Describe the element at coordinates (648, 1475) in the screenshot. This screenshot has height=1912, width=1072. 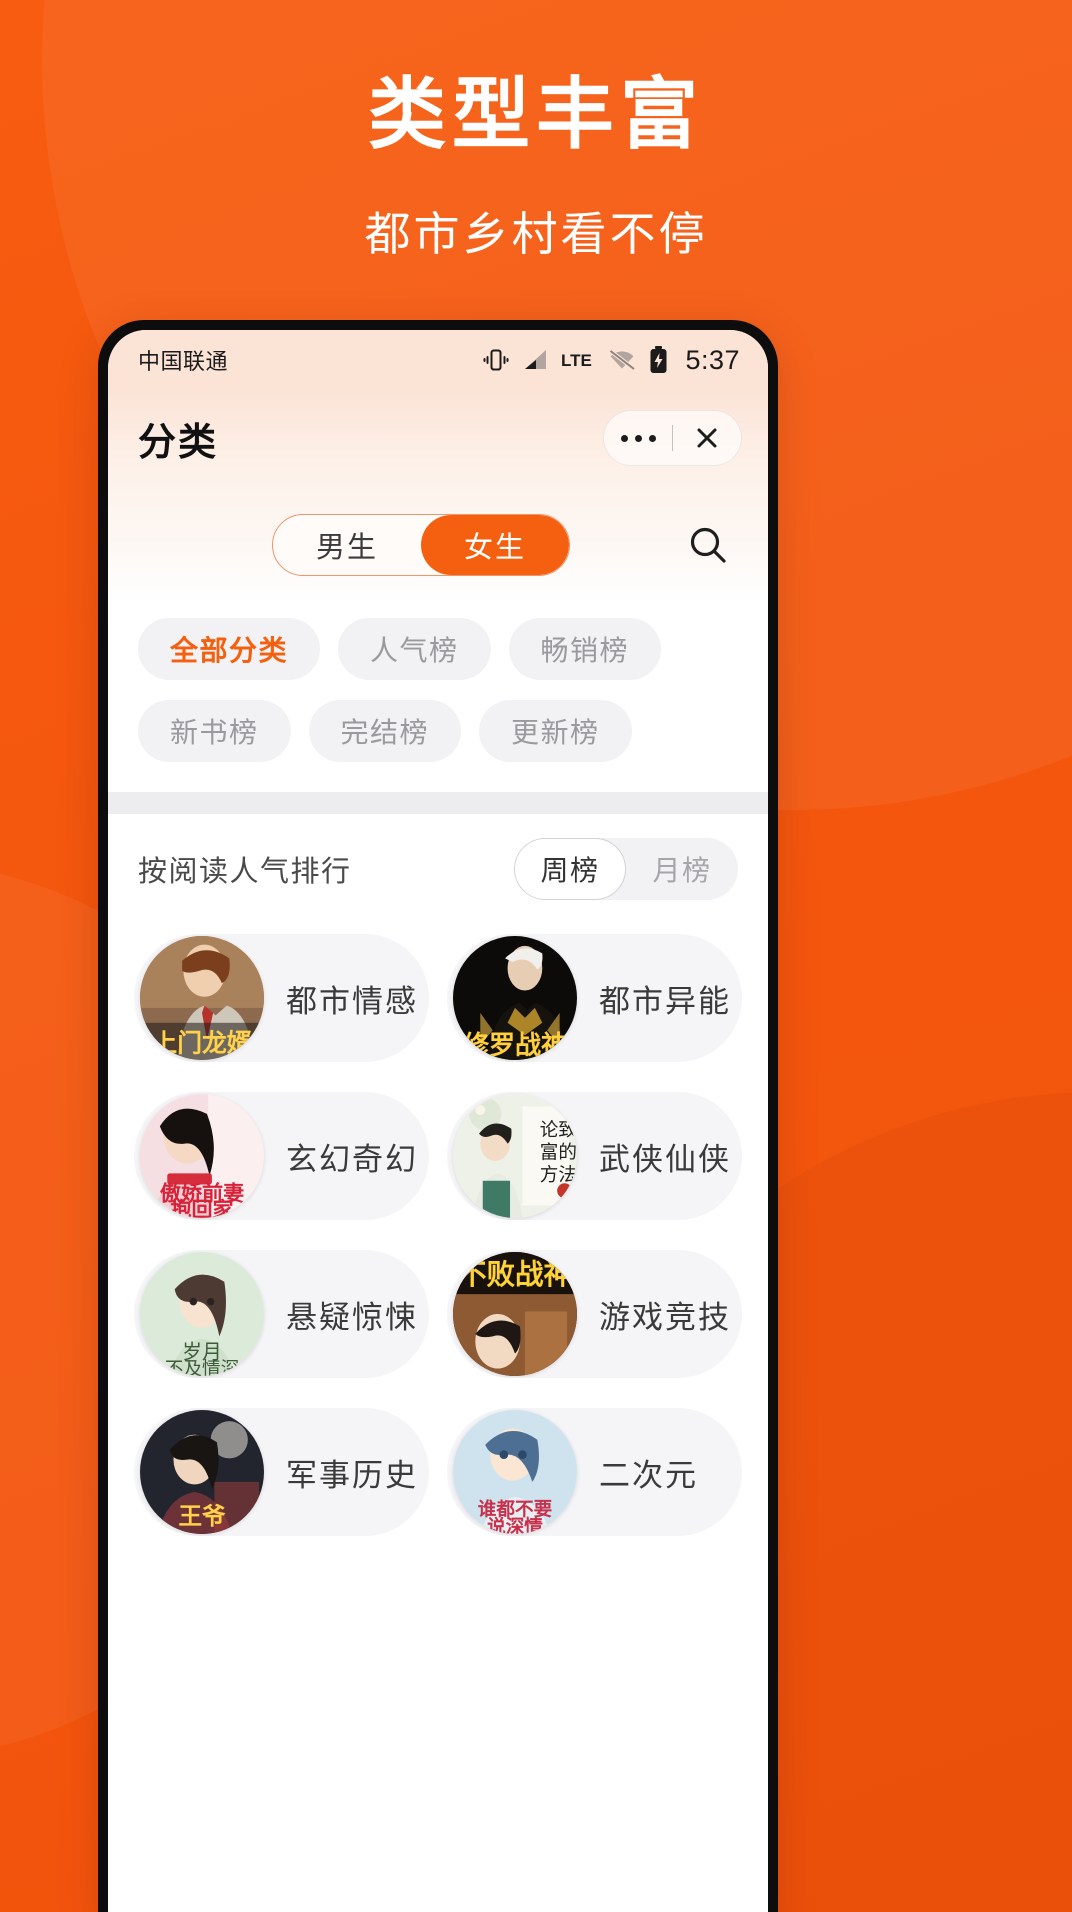
I see `category-label: 二次元` at that location.